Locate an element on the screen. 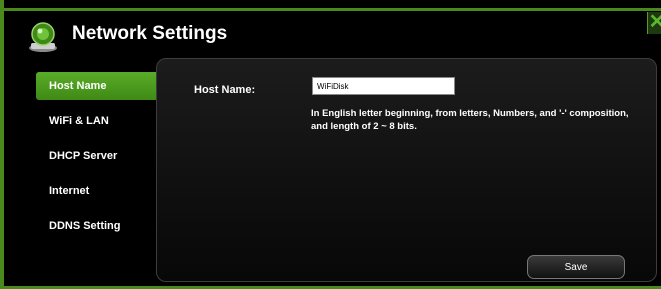 The width and height of the screenshot is (661, 289). sidebar-item-wifi-lan: WiFi & LAN is located at coordinates (97, 121).